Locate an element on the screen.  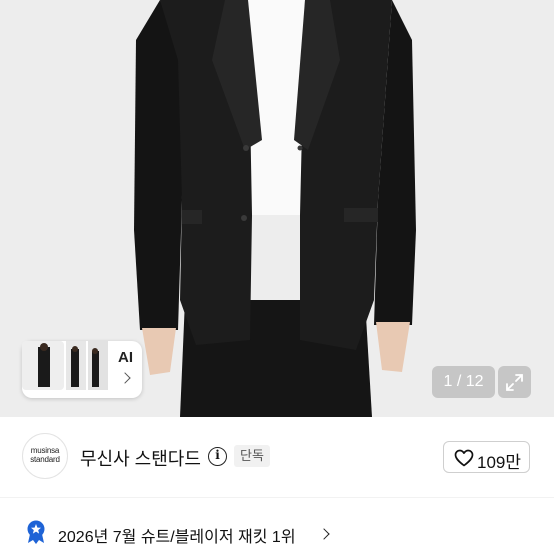
like-button: 109만 is located at coordinates (486, 457).